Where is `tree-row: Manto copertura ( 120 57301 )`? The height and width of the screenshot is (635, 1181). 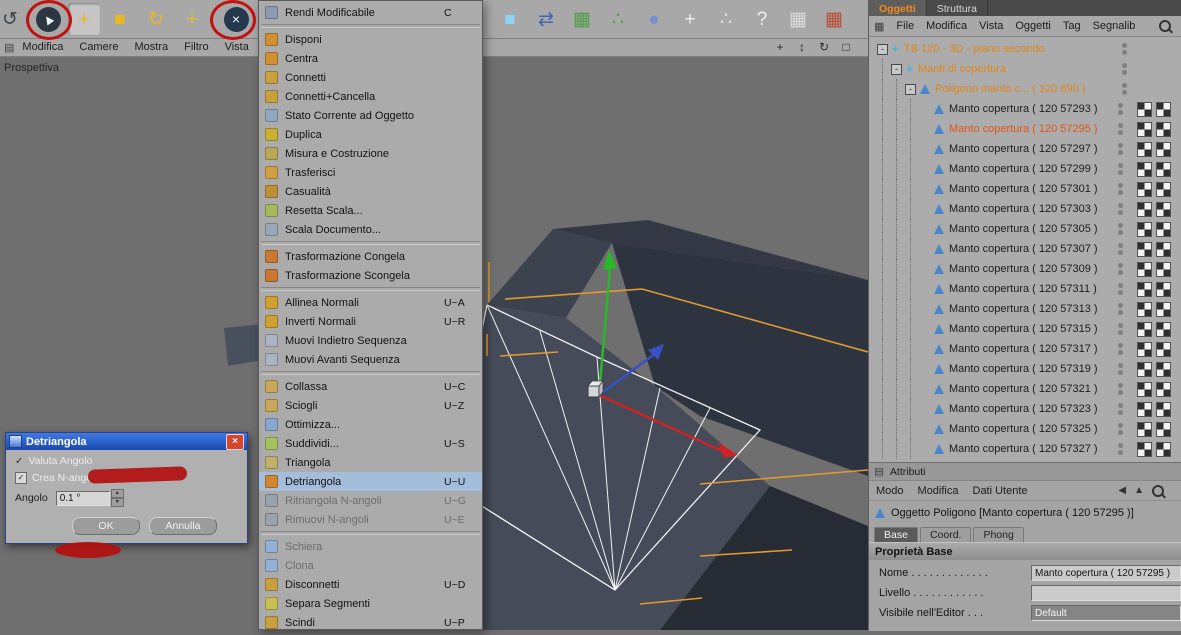 tree-row: Manto copertura ( 120 57301 ) is located at coordinates (1025, 189).